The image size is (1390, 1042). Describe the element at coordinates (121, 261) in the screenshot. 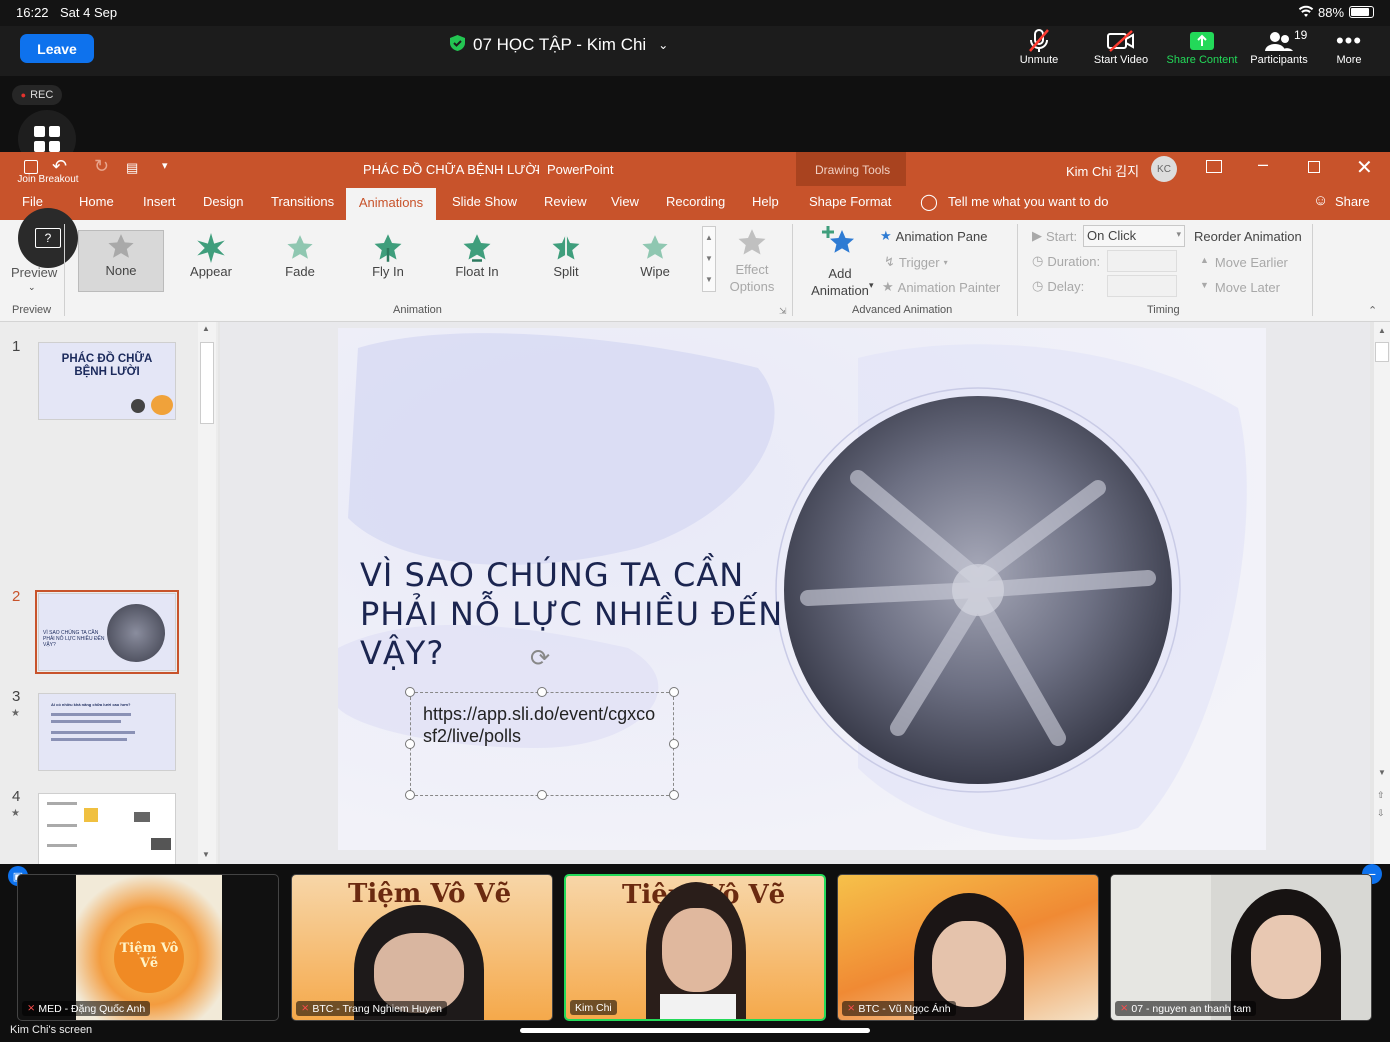

I see `anim-none: None` at that location.